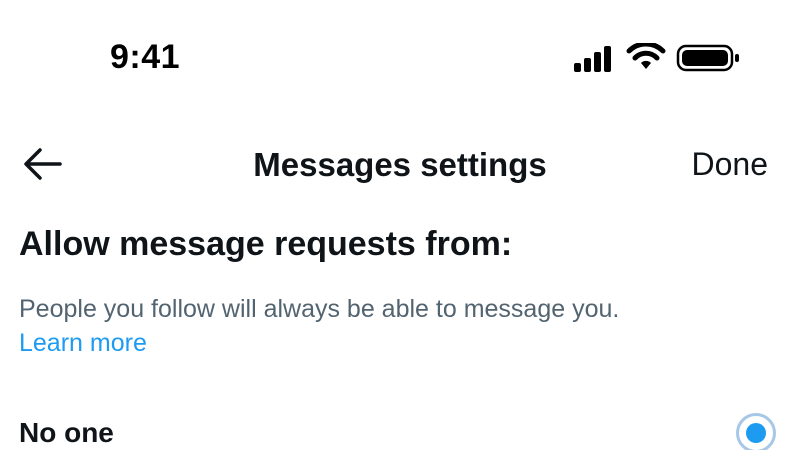 Image resolution: width=800 pixels, height=450 pixels. I want to click on section-heading: Allow message requests from:, so click(266, 244).